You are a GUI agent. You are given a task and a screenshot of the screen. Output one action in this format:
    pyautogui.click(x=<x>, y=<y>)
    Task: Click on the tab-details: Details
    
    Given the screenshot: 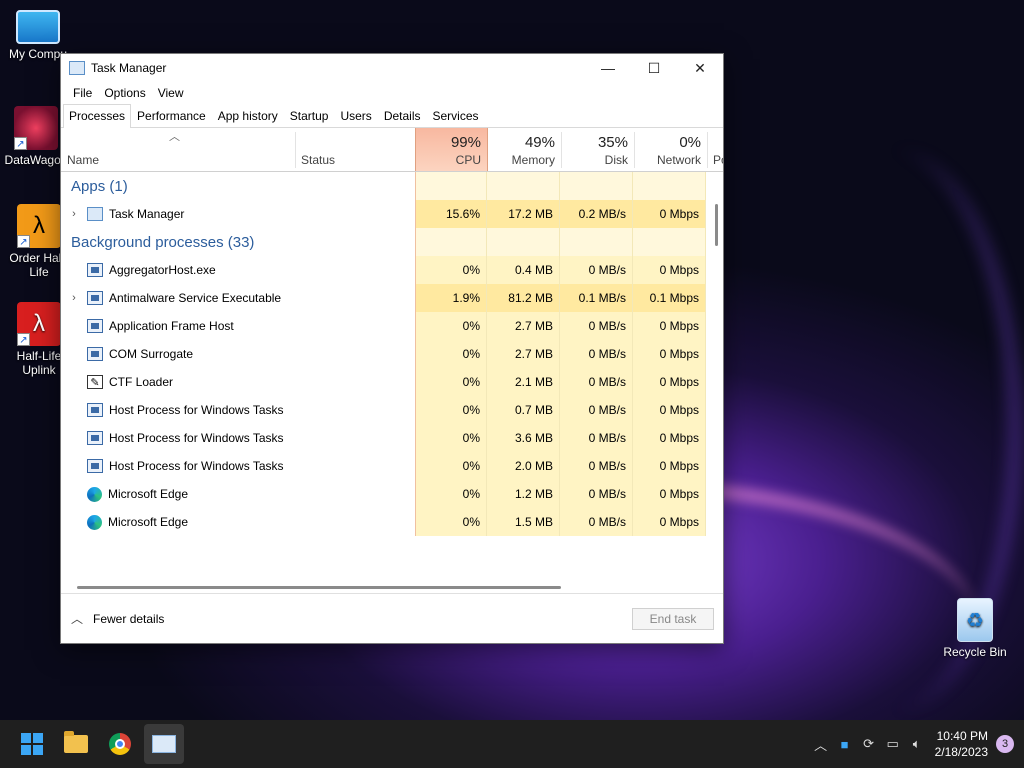 What is the action you would take?
    pyautogui.click(x=402, y=115)
    